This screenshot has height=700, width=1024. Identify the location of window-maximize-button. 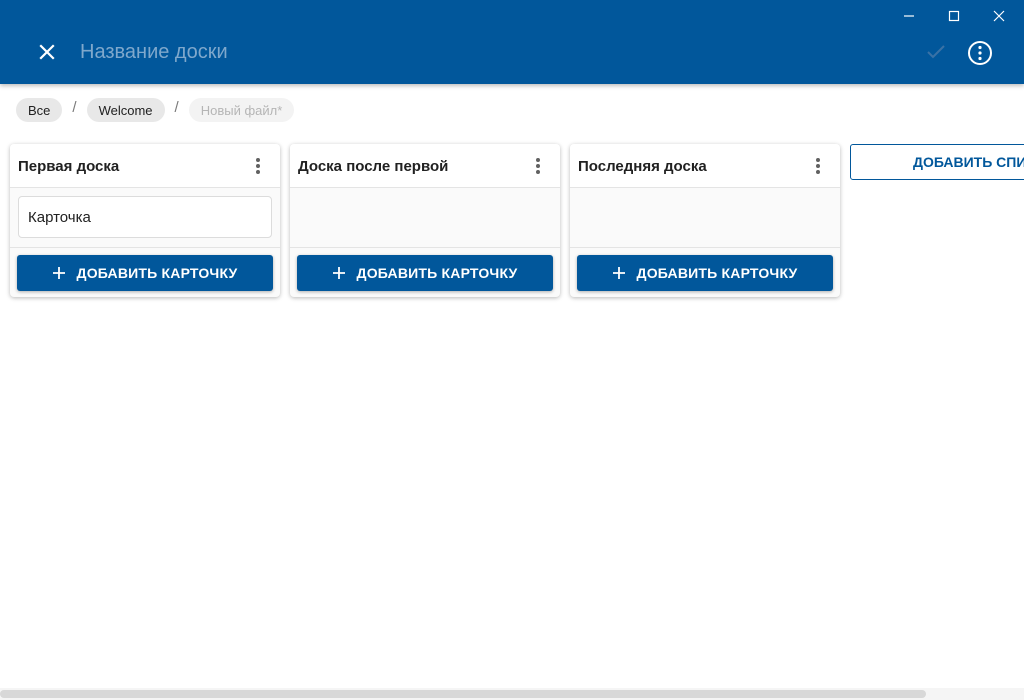
(954, 16).